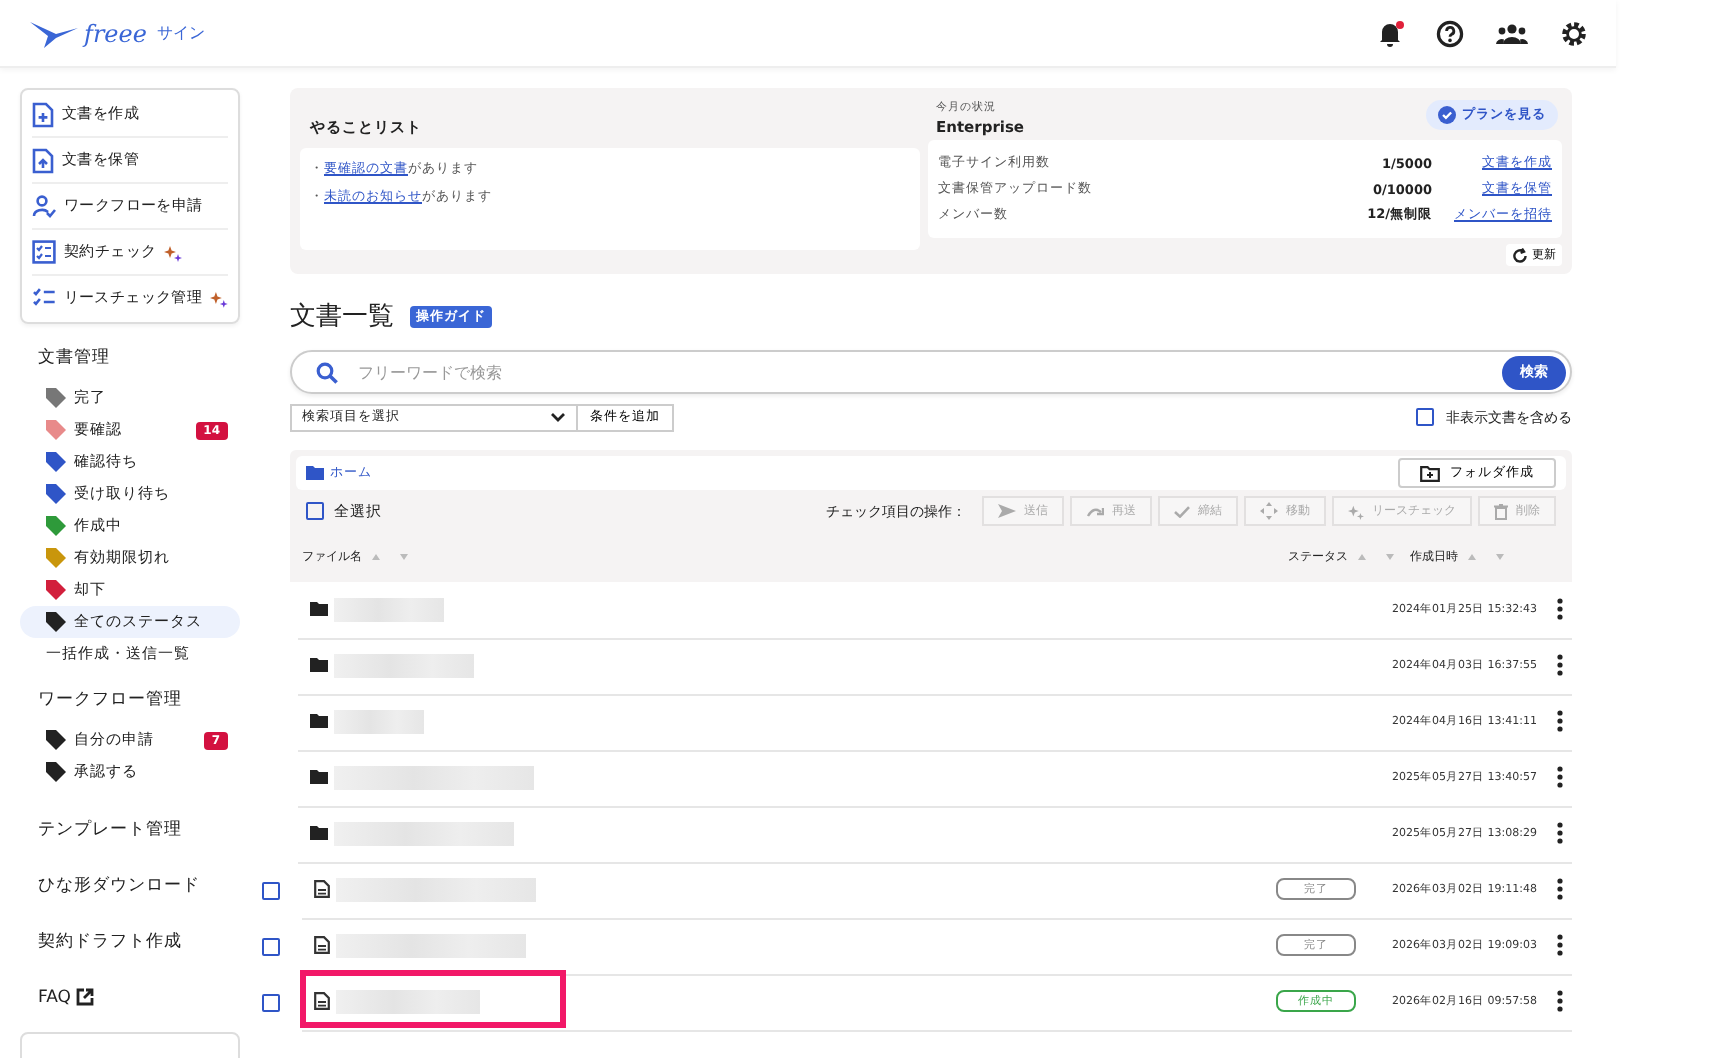 This screenshot has height=1058, width=1728. I want to click on user-check-icon, so click(44, 206).